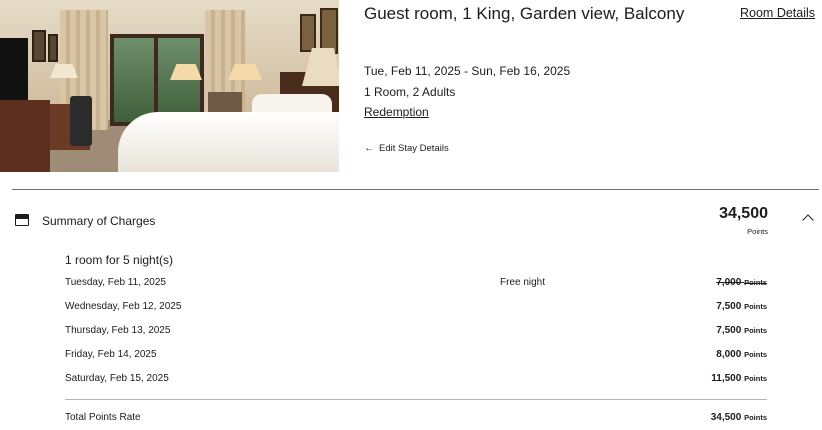  What do you see at coordinates (22, 220) in the screenshot?
I see `receipt-icon` at bounding box center [22, 220].